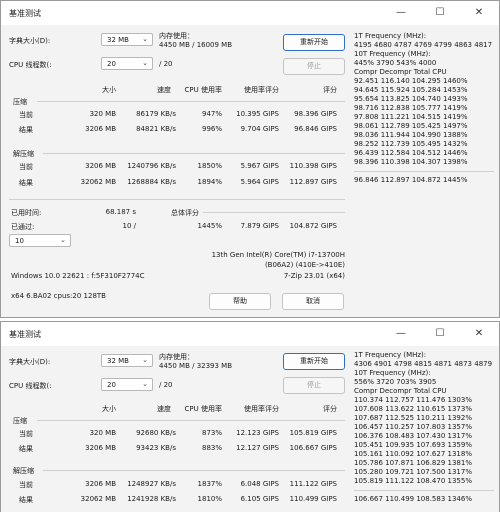  Describe the element at coordinates (151, 166) in the screenshot. I see `cell: 1240796 KB/s` at that location.